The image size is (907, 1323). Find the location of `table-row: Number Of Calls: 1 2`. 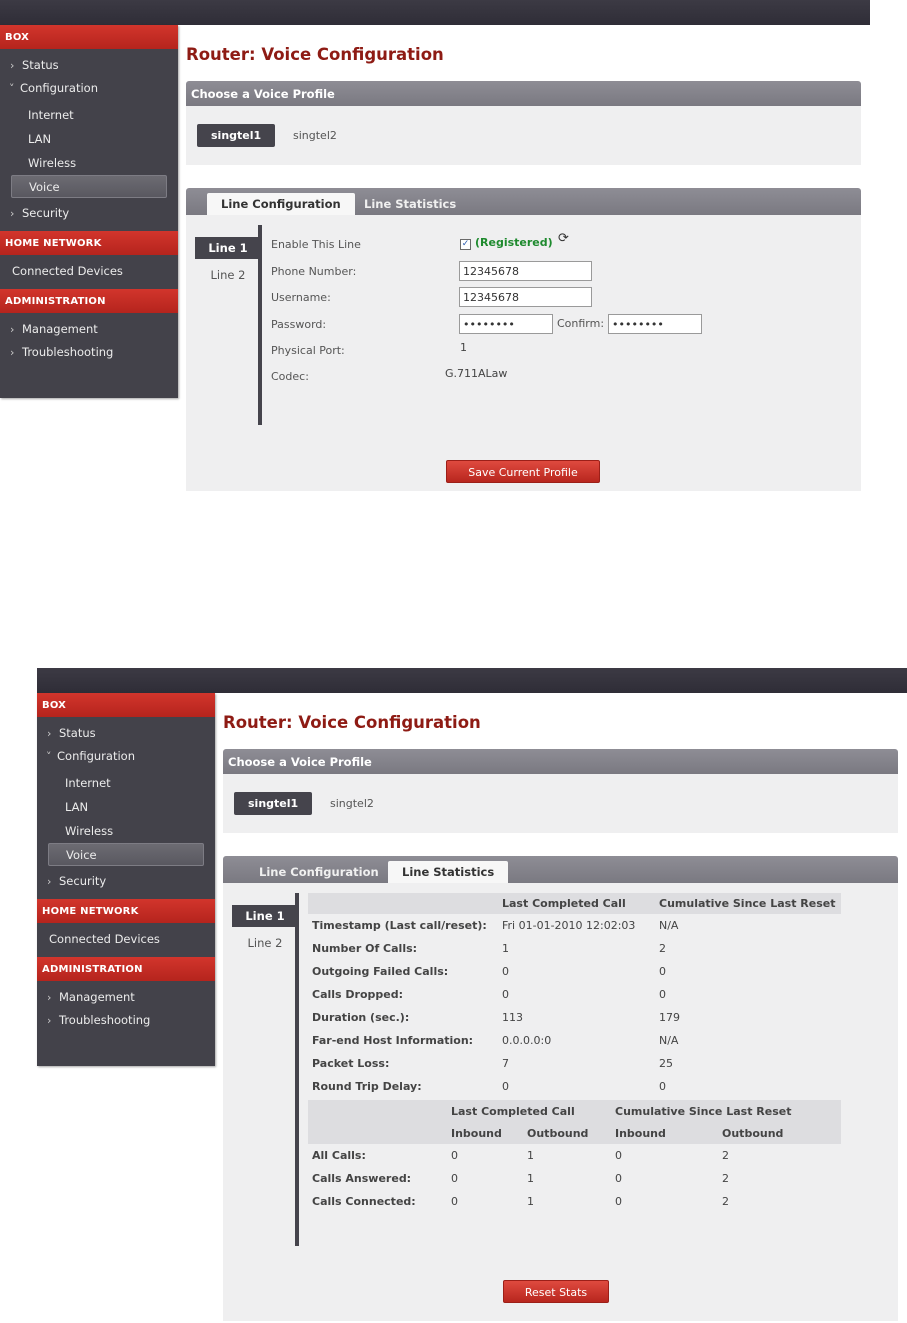

table-row: Number Of Calls: 1 2 is located at coordinates (489, 948).